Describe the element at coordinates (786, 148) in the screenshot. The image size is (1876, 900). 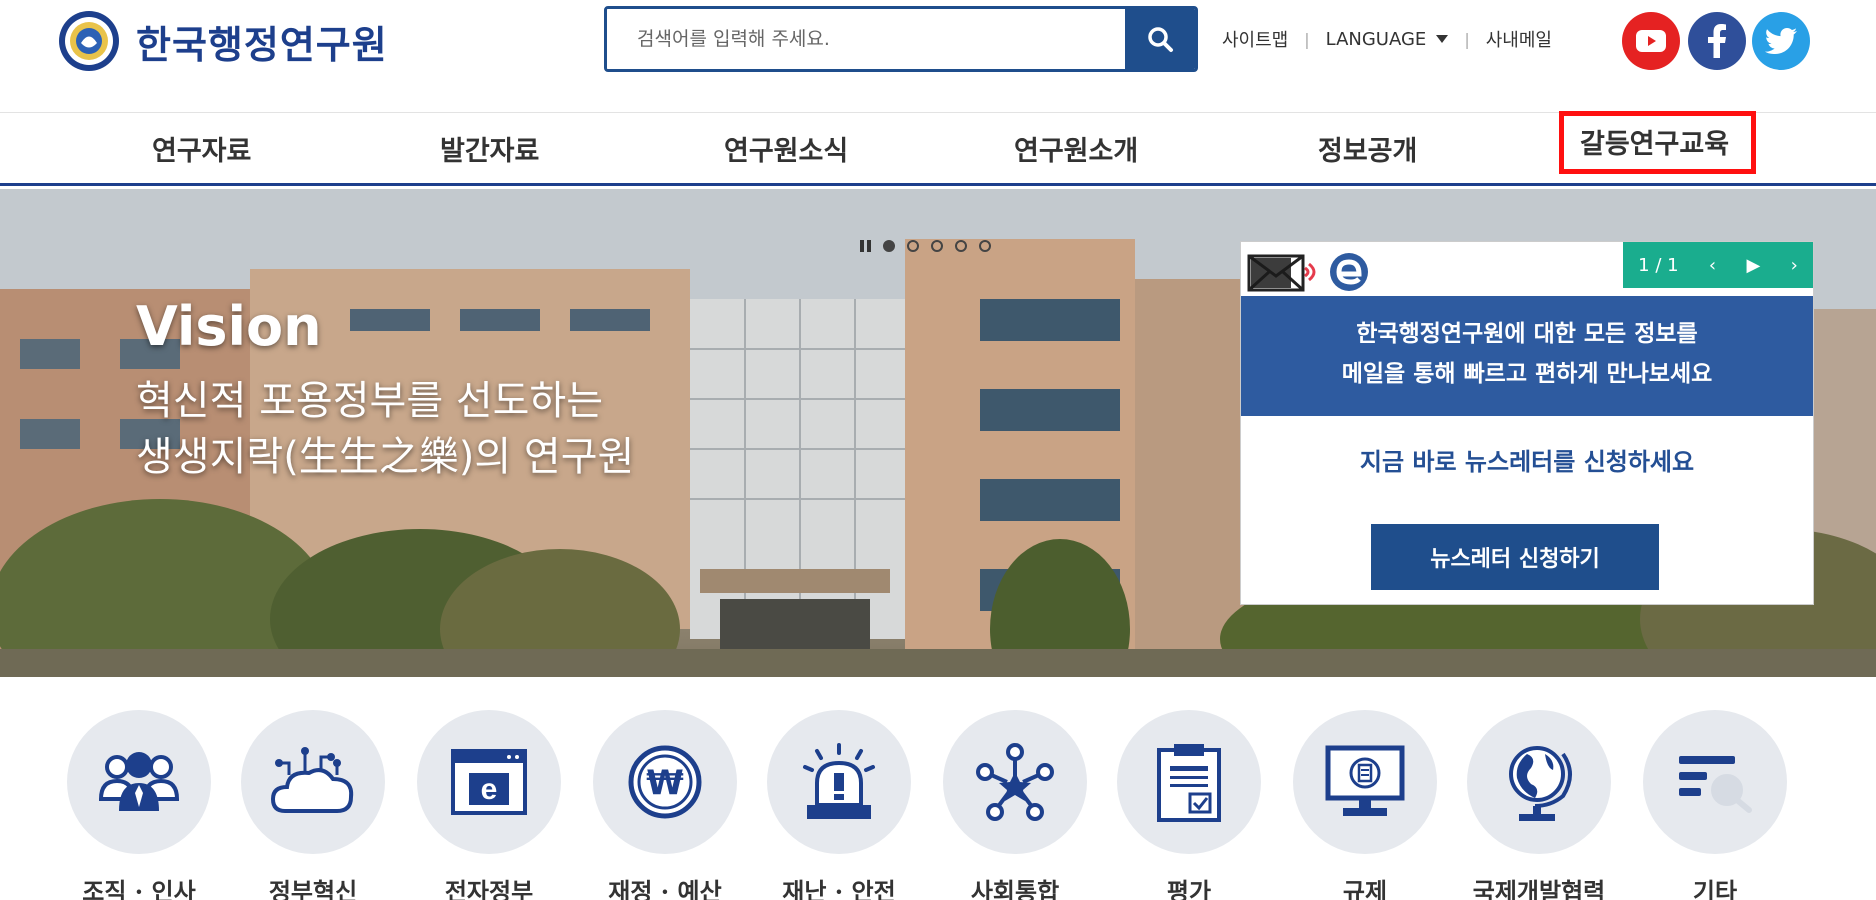
I see `nav-item-news: 연구원소식` at that location.